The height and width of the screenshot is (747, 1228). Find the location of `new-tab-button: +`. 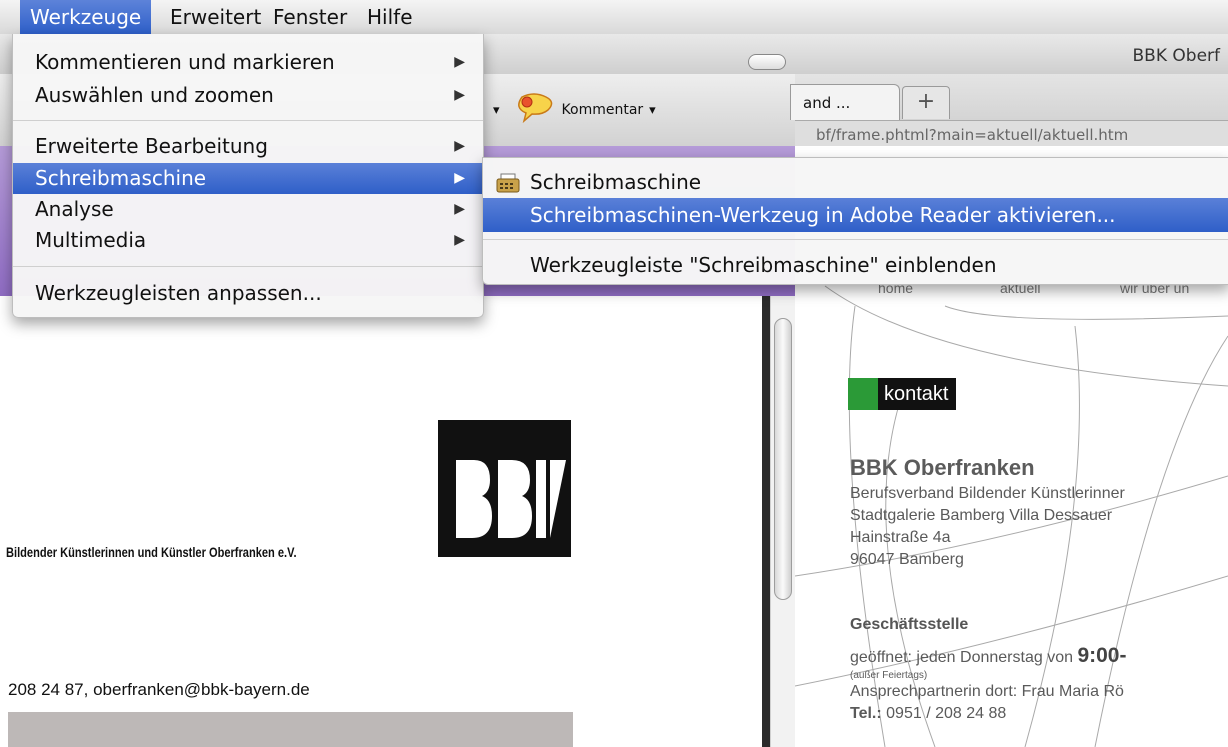

new-tab-button: + is located at coordinates (926, 102).